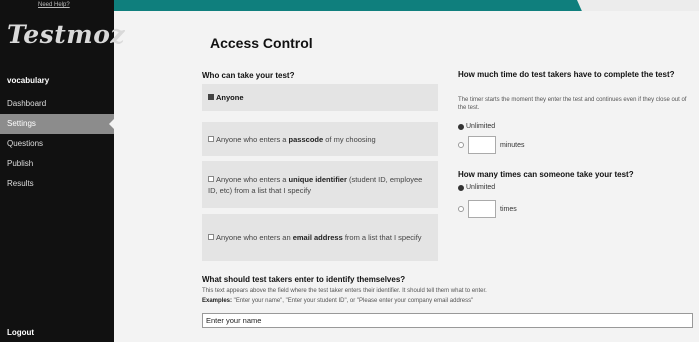  I want to click on test-name: vocabulary, so click(28, 80).